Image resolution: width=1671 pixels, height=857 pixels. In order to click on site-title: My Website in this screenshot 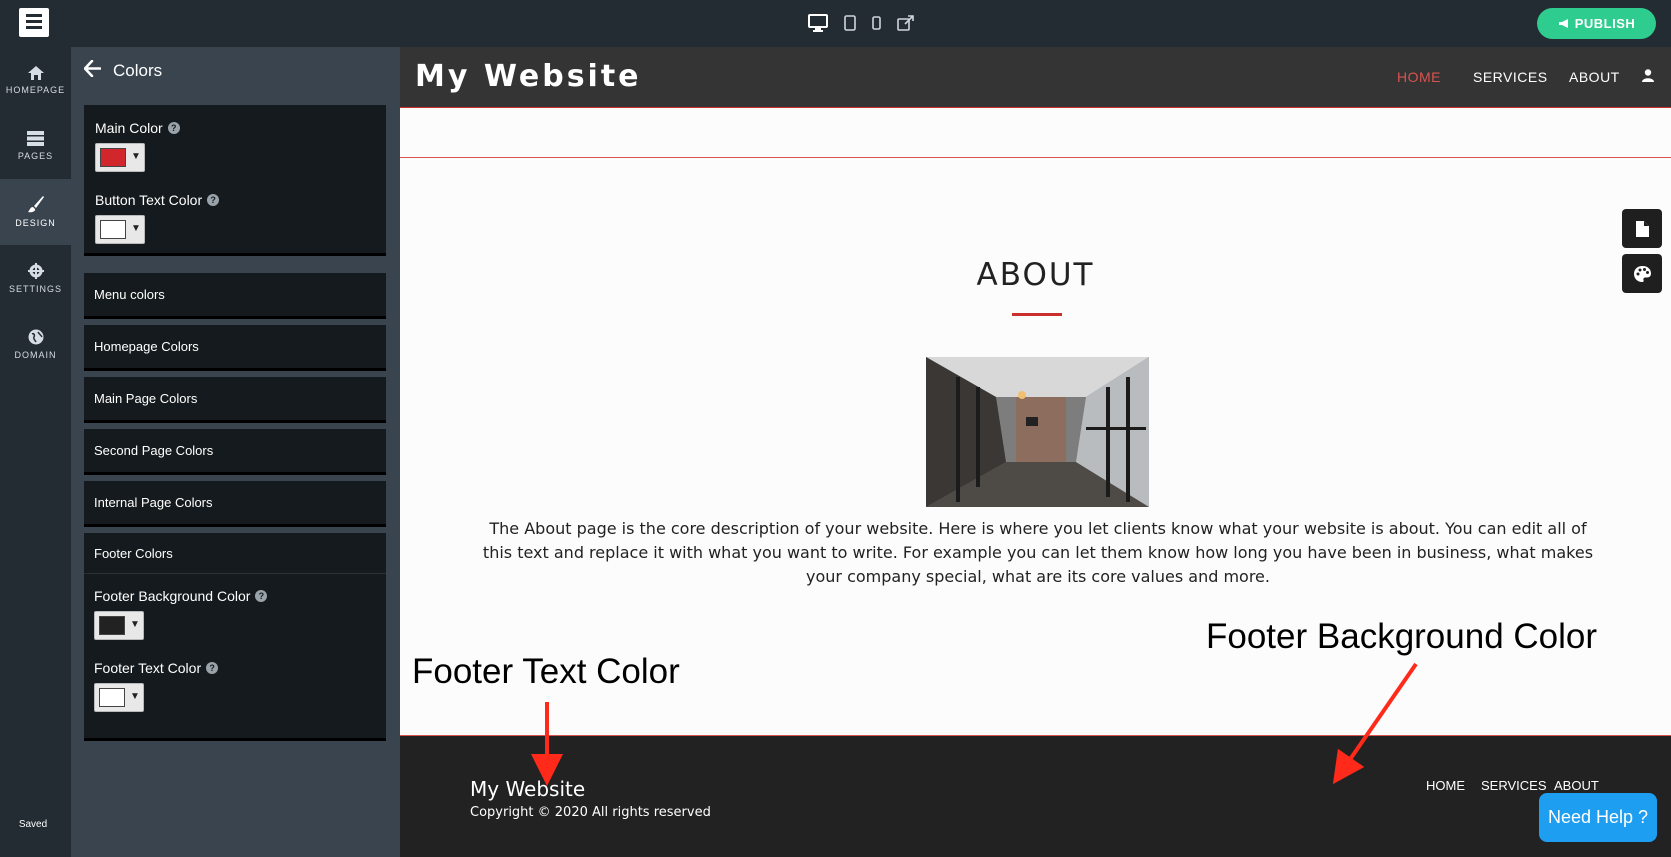, I will do `click(528, 76)`.